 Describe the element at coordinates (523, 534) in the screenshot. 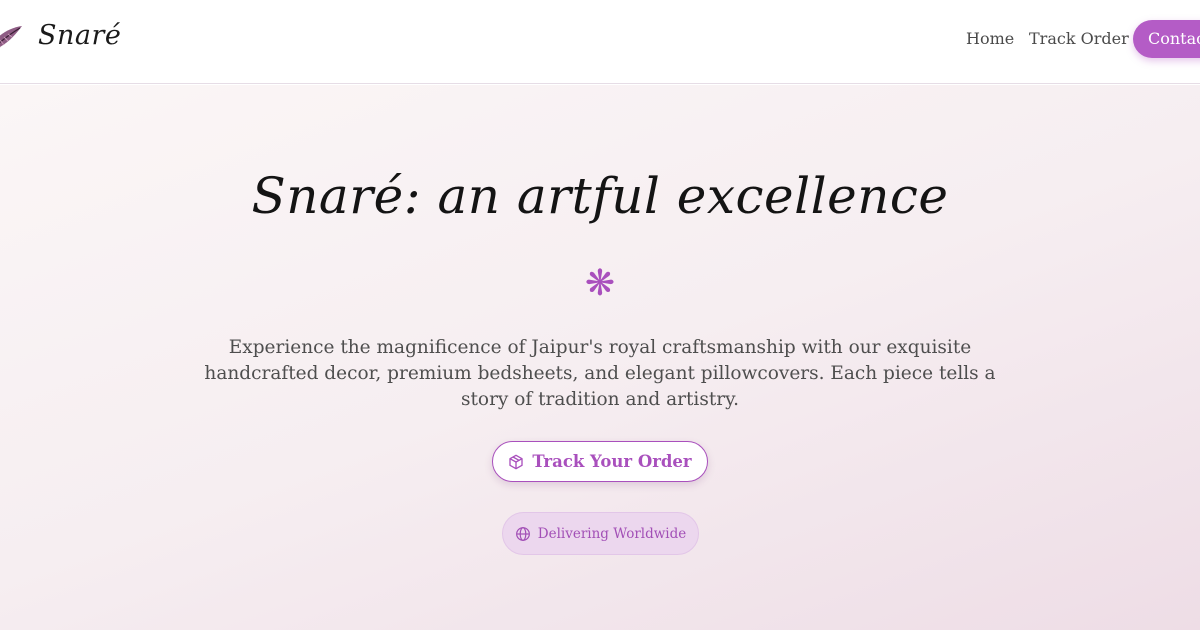

I see `globe-icon` at that location.